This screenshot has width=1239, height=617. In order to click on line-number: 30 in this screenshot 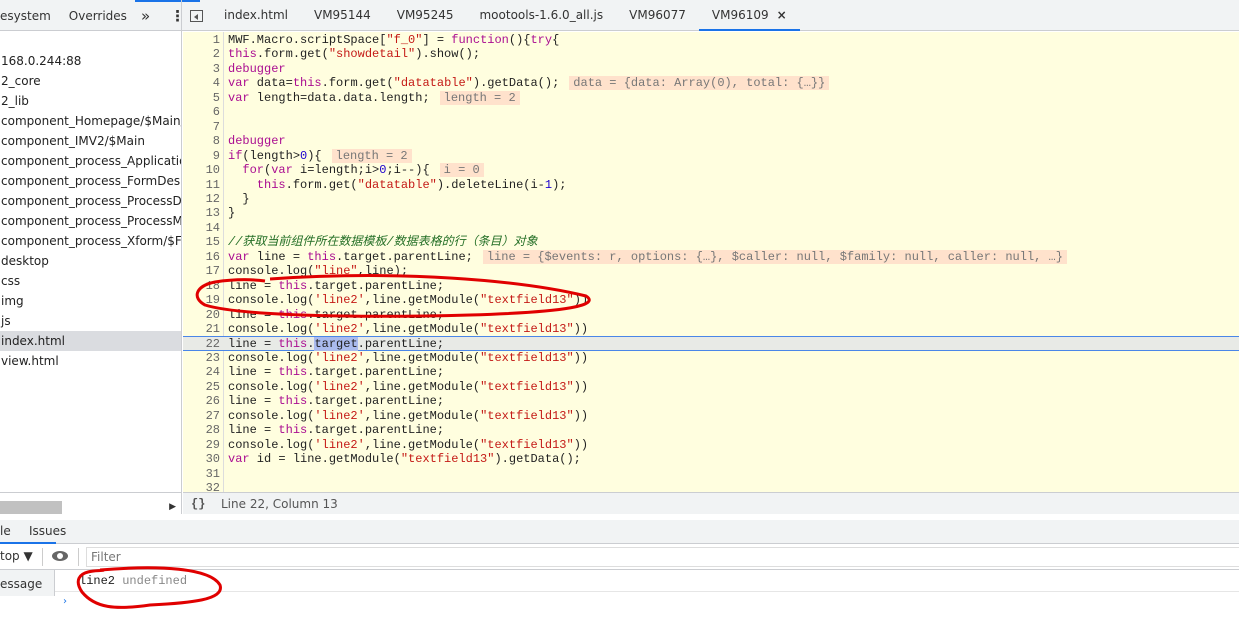, I will do `click(201, 459)`.